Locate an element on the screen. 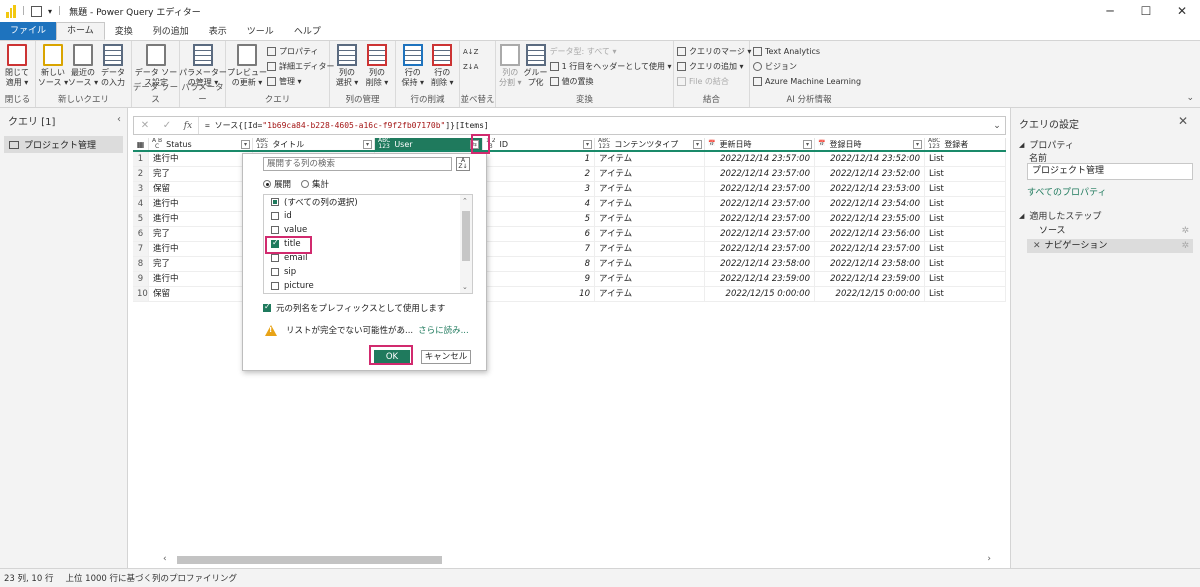 The height and width of the screenshot is (587, 1200). all-properties-link: すべてのプロパティ is located at coordinates (1066, 191).